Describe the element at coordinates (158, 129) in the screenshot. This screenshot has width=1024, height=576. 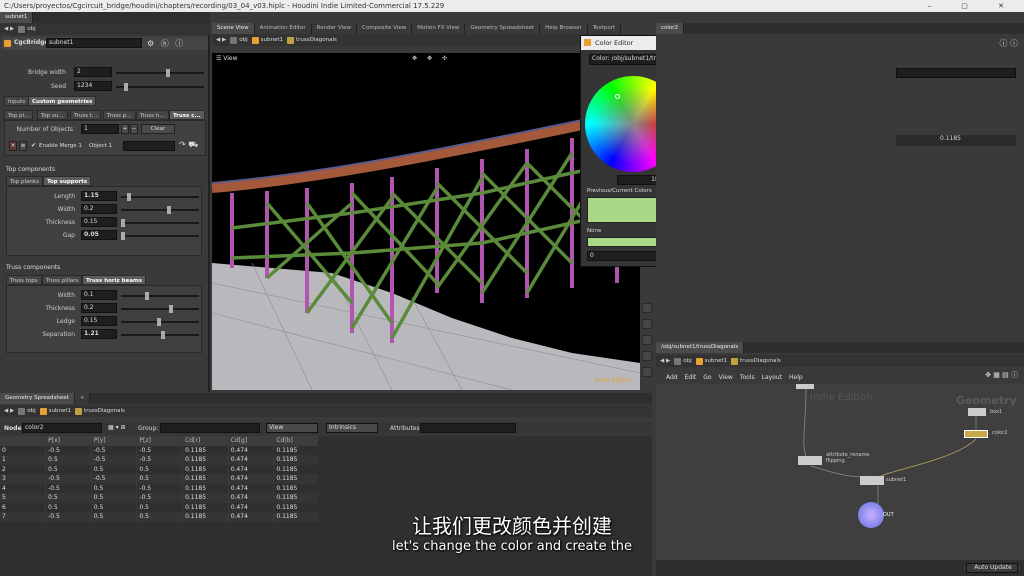
I see `clear-button: Clear` at that location.